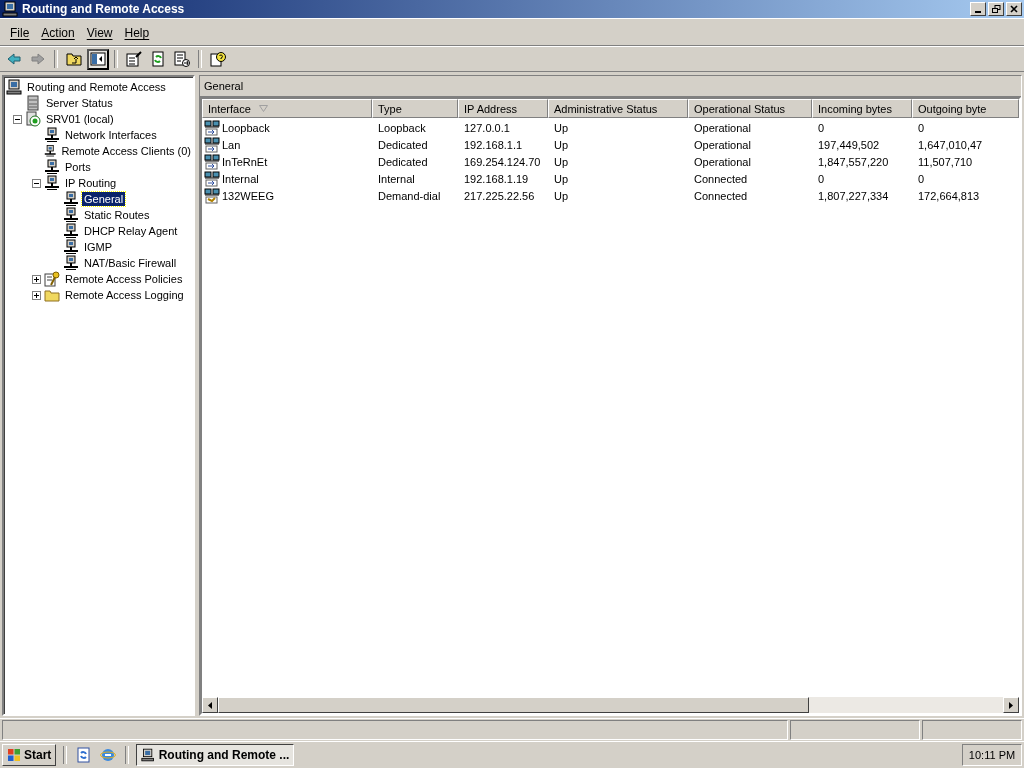 Image resolution: width=1024 pixels, height=768 pixels. Describe the element at coordinates (111, 135) in the screenshot. I see `tree-item: Network Interfaces` at that location.